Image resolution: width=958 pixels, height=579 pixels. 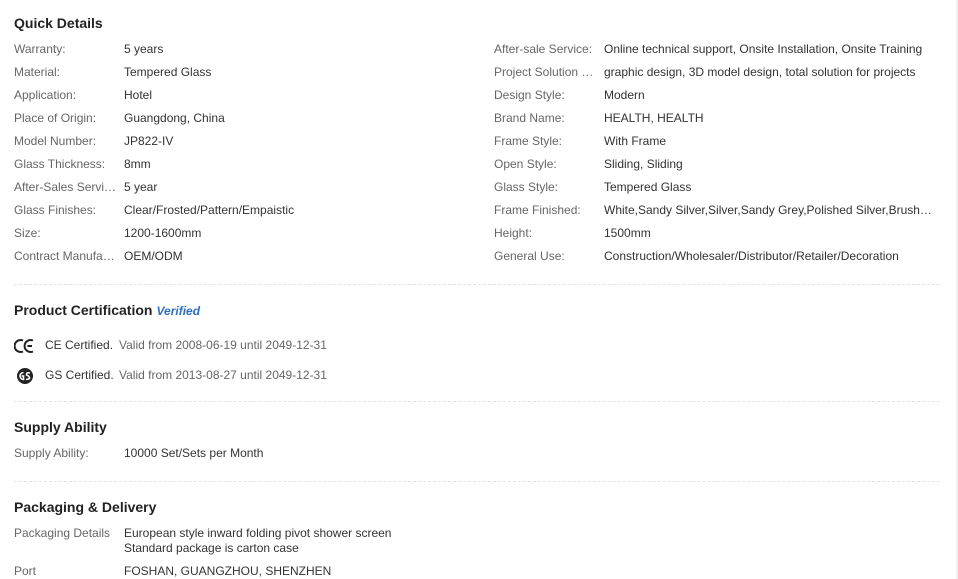 What do you see at coordinates (529, 118) in the screenshot?
I see `detail-label: Brand Name:` at bounding box center [529, 118].